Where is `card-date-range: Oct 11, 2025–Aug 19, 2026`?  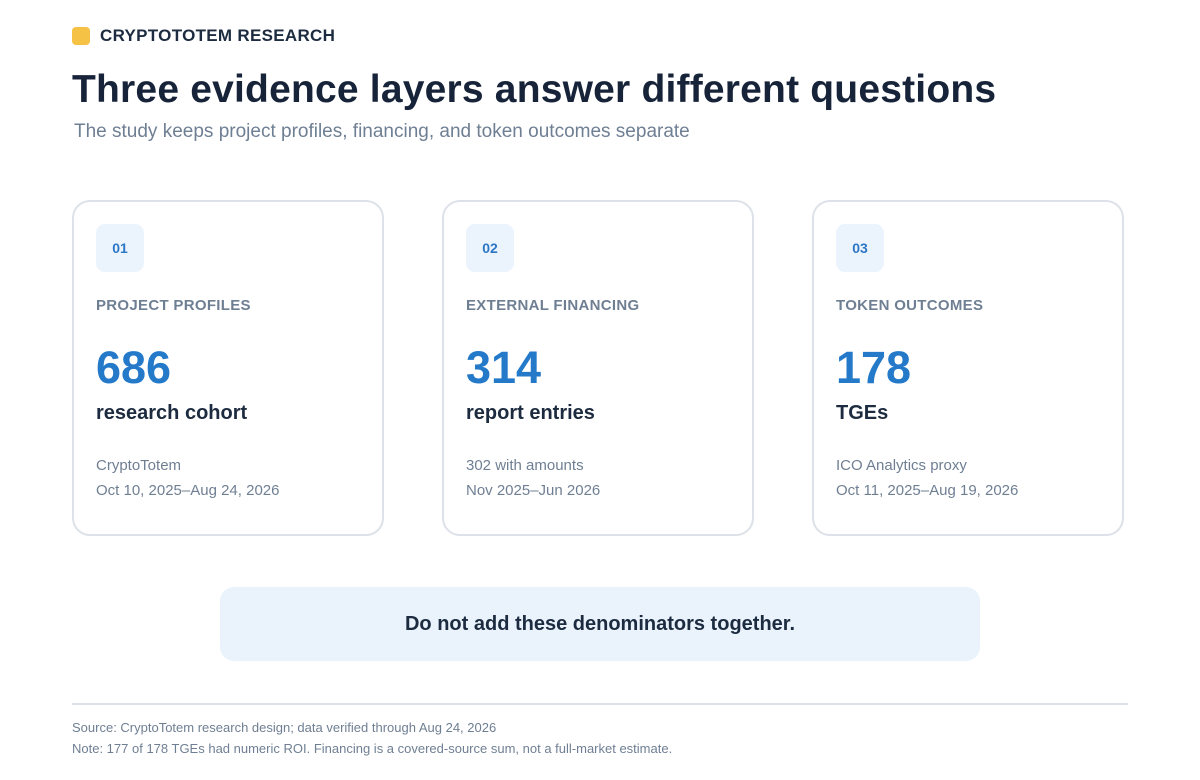 card-date-range: Oct 11, 2025–Aug 19, 2026 is located at coordinates (927, 490).